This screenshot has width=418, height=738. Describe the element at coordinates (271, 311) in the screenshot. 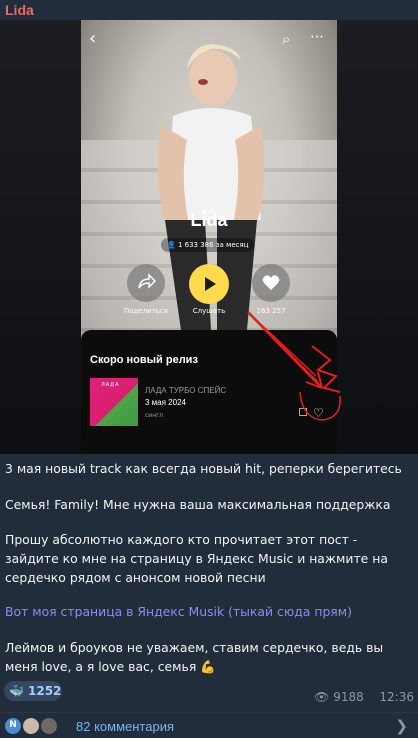

I see `likes-count: 163 257` at that location.